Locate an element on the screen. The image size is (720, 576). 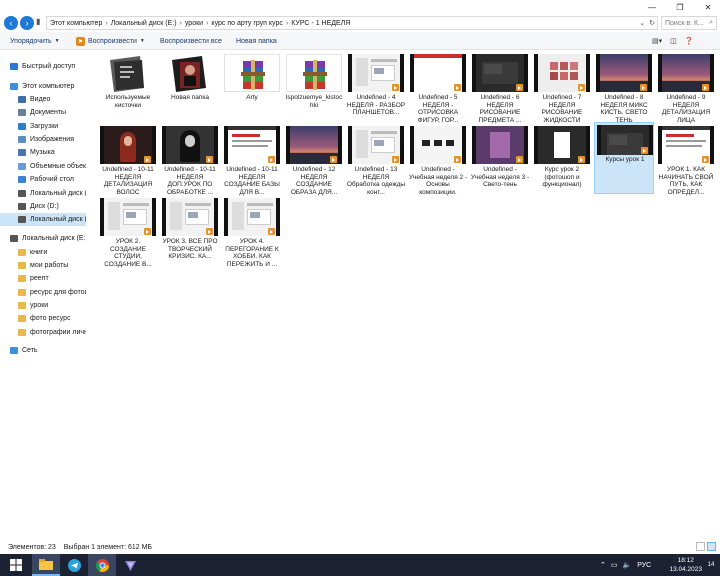
sidebar-item-label: Рабочий стол is located at coordinates (52, 179).